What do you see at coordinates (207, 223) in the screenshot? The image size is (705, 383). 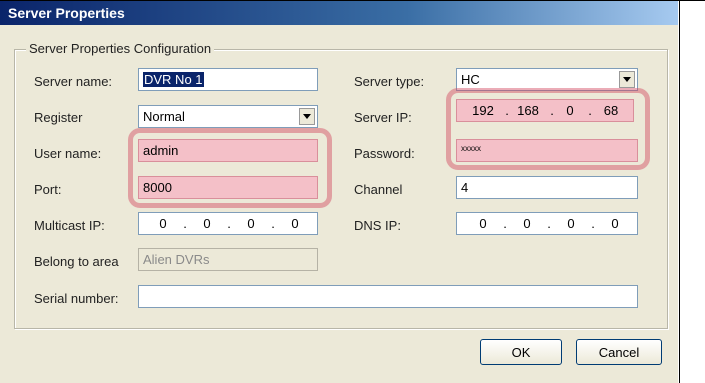 I see `multicast-ip-octet-2: 0` at bounding box center [207, 223].